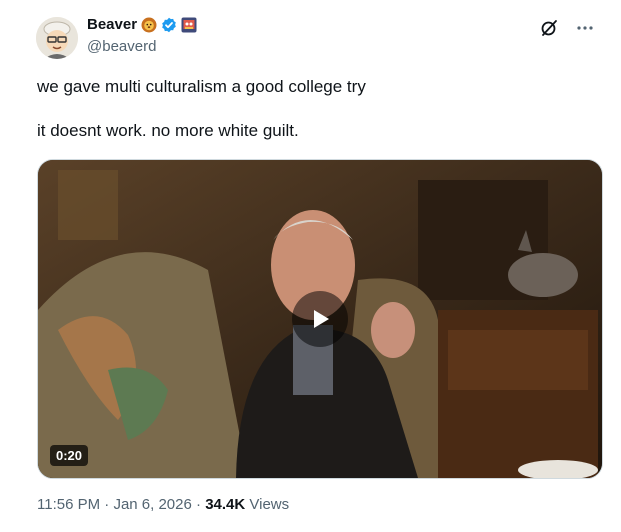 The image size is (621, 532). What do you see at coordinates (149, 25) in the screenshot?
I see `lion-emoji-icon` at bounding box center [149, 25].